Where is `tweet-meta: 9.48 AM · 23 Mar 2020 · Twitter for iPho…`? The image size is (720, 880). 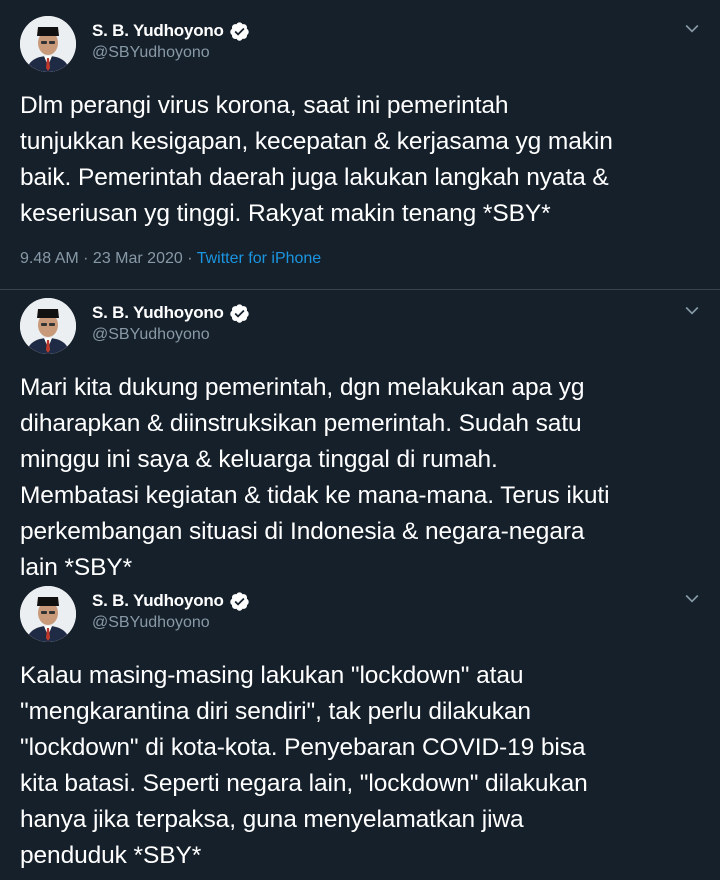 tweet-meta: 9.48 AM · 23 Mar 2020 · Twitter for iPho… is located at coordinates (170, 259).